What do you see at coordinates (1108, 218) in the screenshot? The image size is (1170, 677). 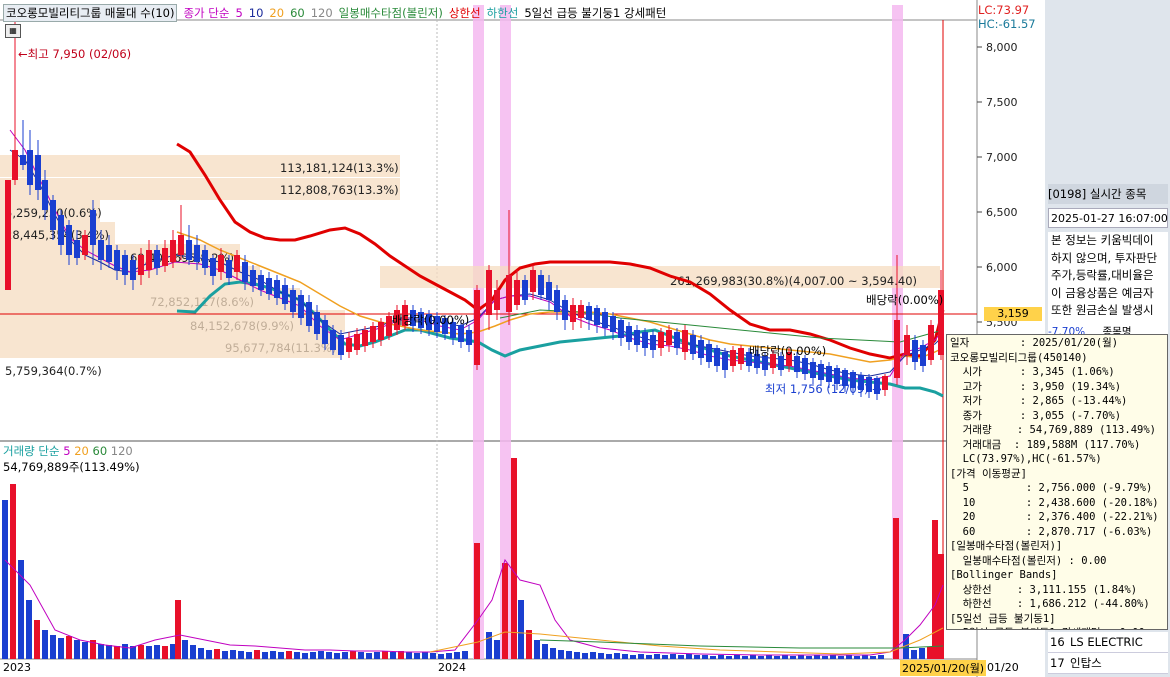 I see `realtime-datetime: 2025-01-27 16:07:00` at bounding box center [1108, 218].